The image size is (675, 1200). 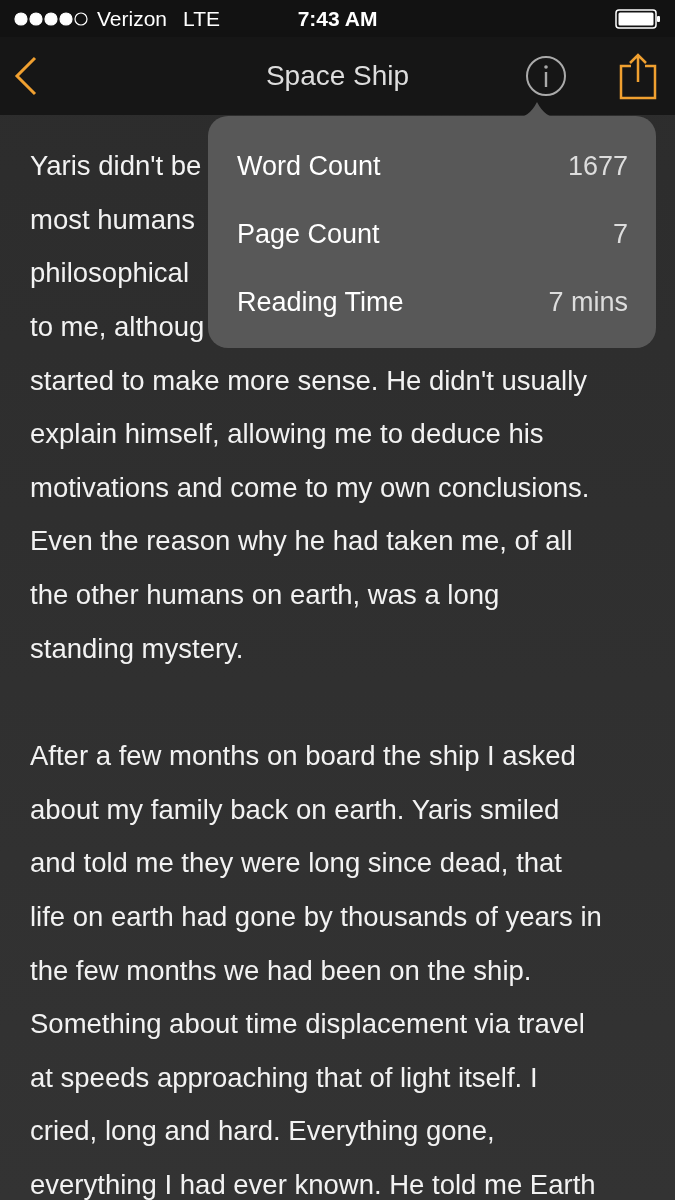 I want to click on story-text-line: explain himself, allowing me to deduce his, so click(x=287, y=434).